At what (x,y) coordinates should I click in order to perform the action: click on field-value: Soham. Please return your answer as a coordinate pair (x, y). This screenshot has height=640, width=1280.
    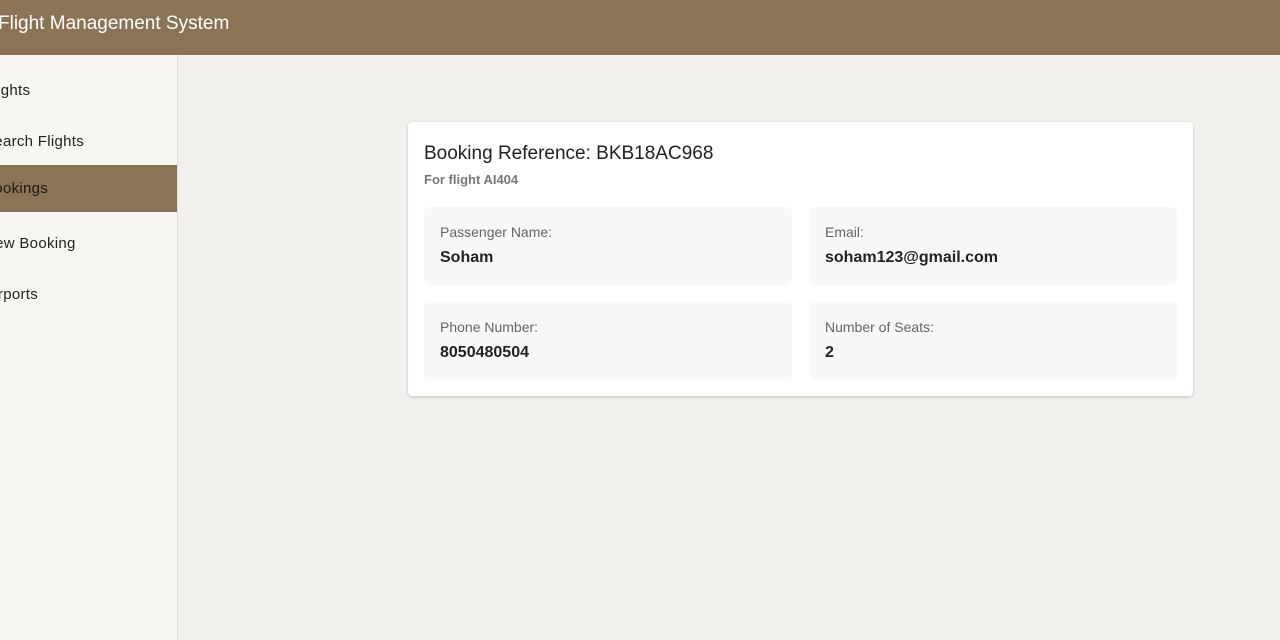
    Looking at the image, I should click on (467, 257).